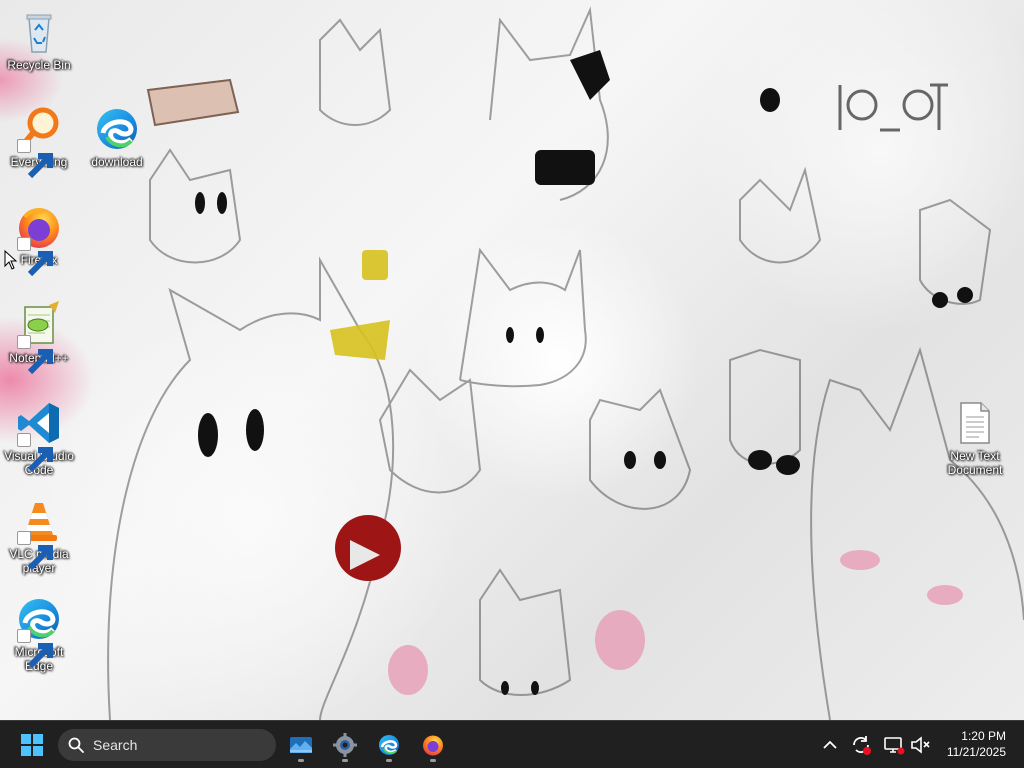 Image resolution: width=1024 pixels, height=768 pixels. I want to click on taskbar-edge, so click(389, 745).